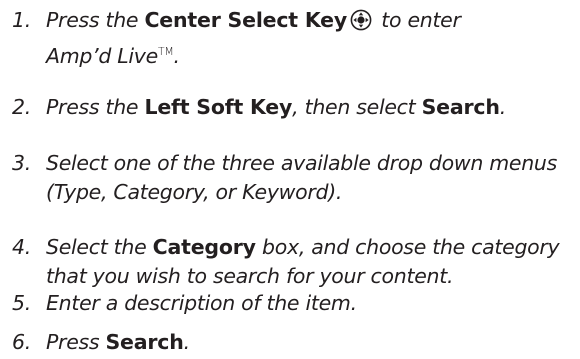 This screenshot has height=359, width=580. Describe the element at coordinates (144, 342) in the screenshot. I see `button-name: Search` at that location.